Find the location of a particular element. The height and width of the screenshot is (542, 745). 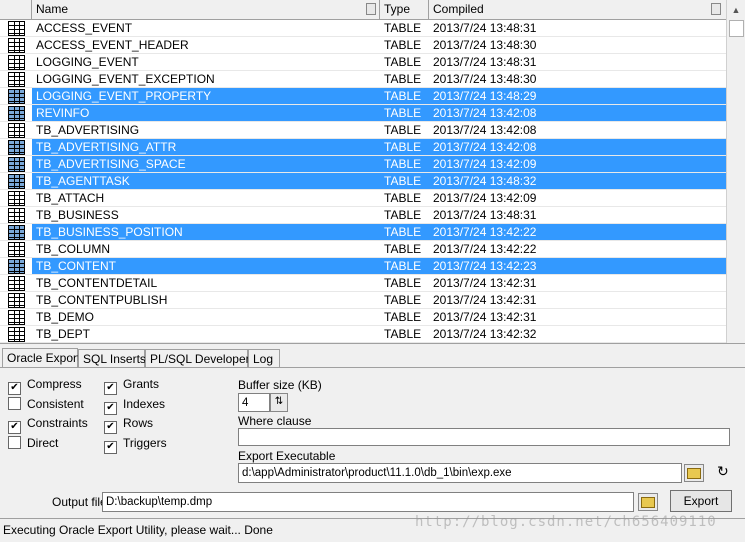

output-file-input: D:\backup\temp.dmp is located at coordinates (368, 502).